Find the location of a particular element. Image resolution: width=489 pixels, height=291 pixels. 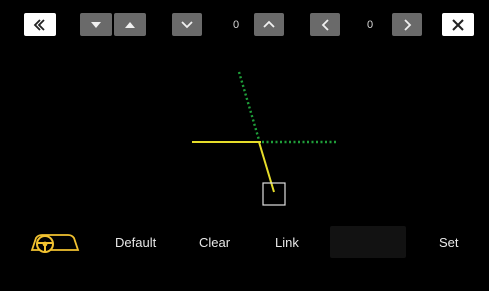

height-up-button is located at coordinates (130, 24).